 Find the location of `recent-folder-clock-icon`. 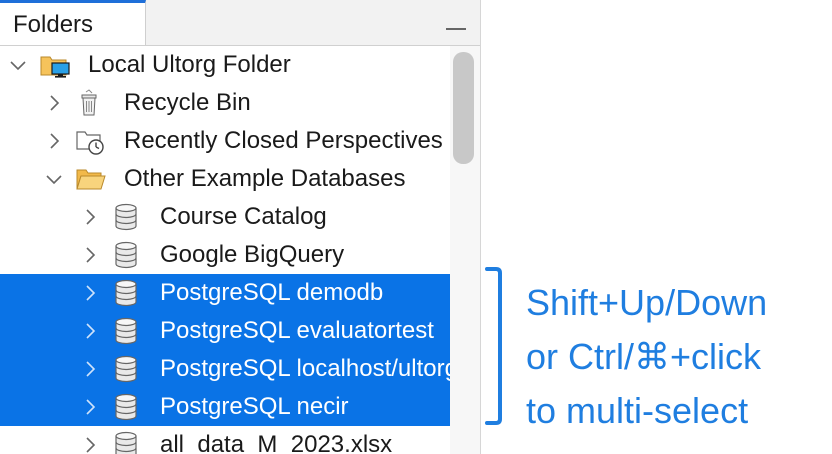

recent-folder-clock-icon is located at coordinates (90, 143).